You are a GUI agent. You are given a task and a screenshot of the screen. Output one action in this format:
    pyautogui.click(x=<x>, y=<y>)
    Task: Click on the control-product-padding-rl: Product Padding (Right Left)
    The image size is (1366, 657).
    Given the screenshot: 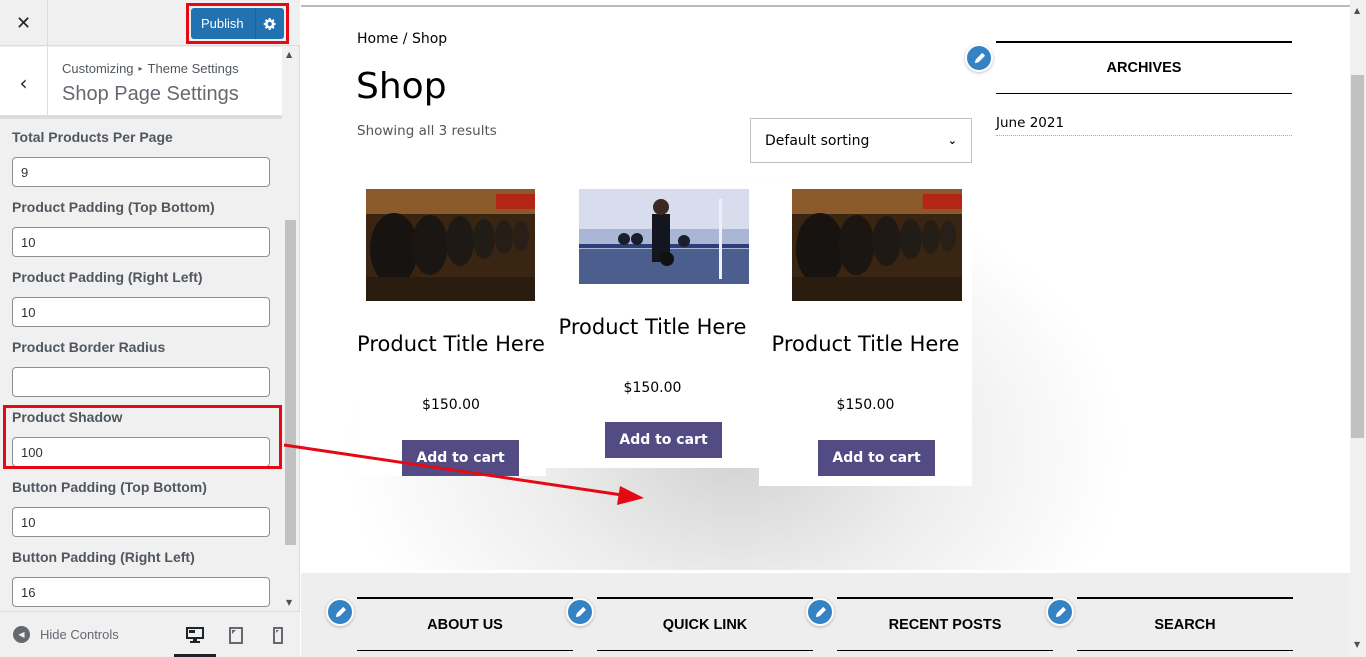 What is the action you would take?
    pyautogui.click(x=141, y=298)
    